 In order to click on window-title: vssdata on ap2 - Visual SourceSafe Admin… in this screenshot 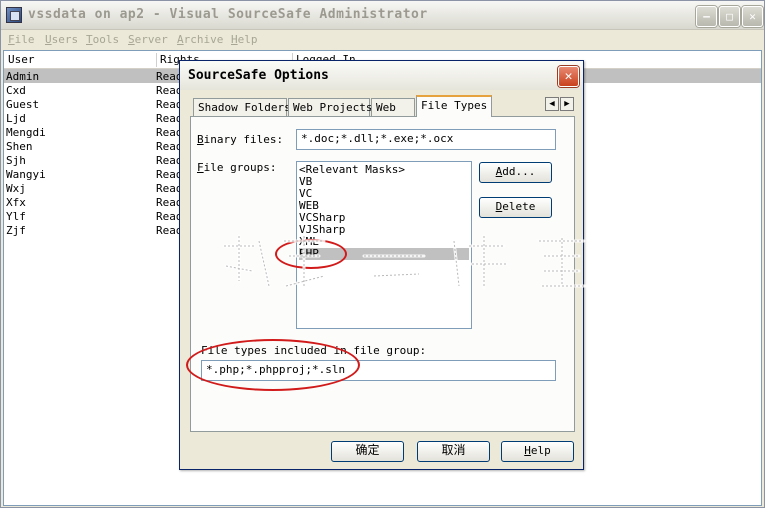, I will do `click(228, 14)`.